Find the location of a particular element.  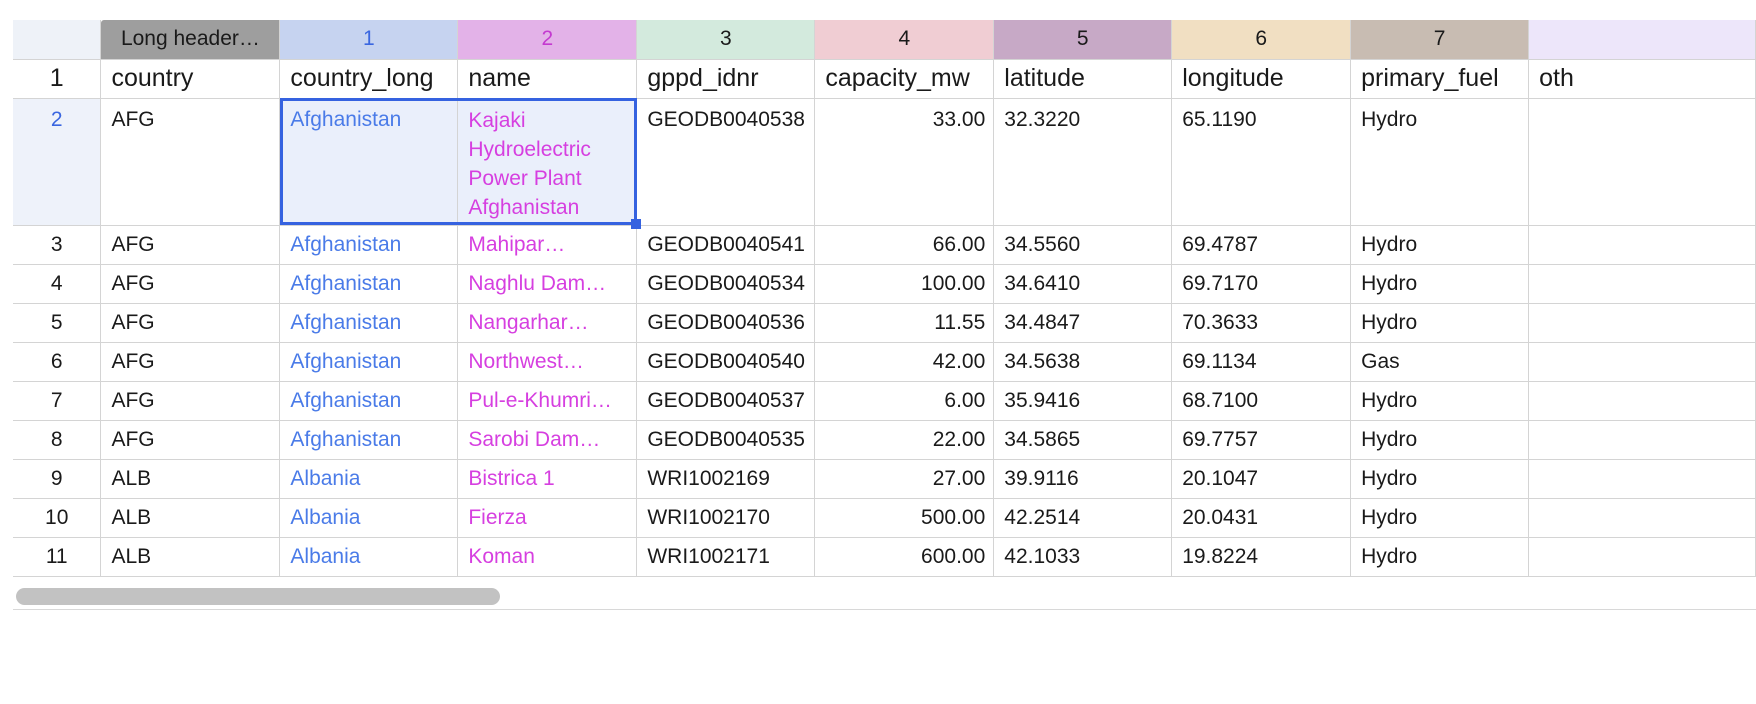

cell-gppd-idnr: WRI1002170 is located at coordinates (726, 518).